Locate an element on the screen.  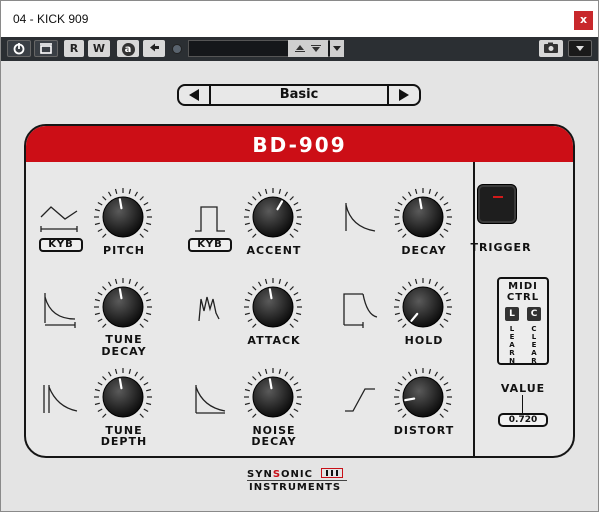
page-name: Basic is located at coordinates (299, 94).